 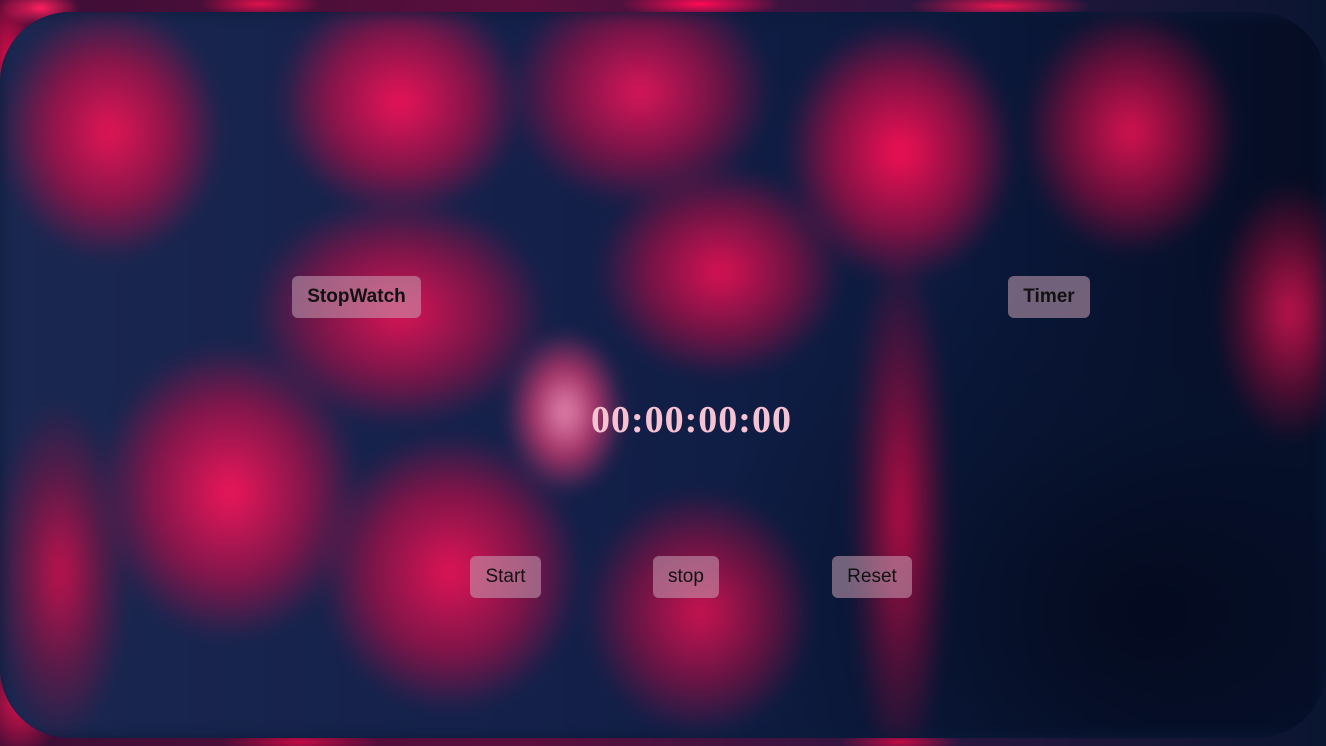 What do you see at coordinates (1049, 297) in the screenshot?
I see `tab-timer: Timer` at bounding box center [1049, 297].